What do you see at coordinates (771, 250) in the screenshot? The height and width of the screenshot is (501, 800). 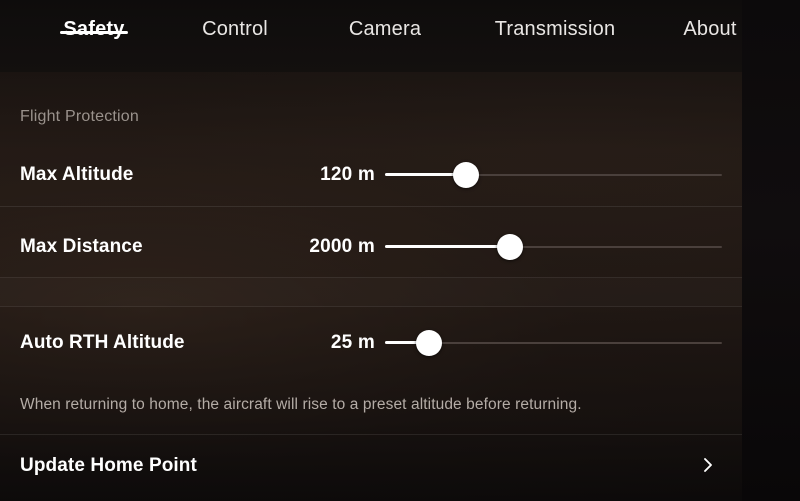 I see `feed-right-margin` at bounding box center [771, 250].